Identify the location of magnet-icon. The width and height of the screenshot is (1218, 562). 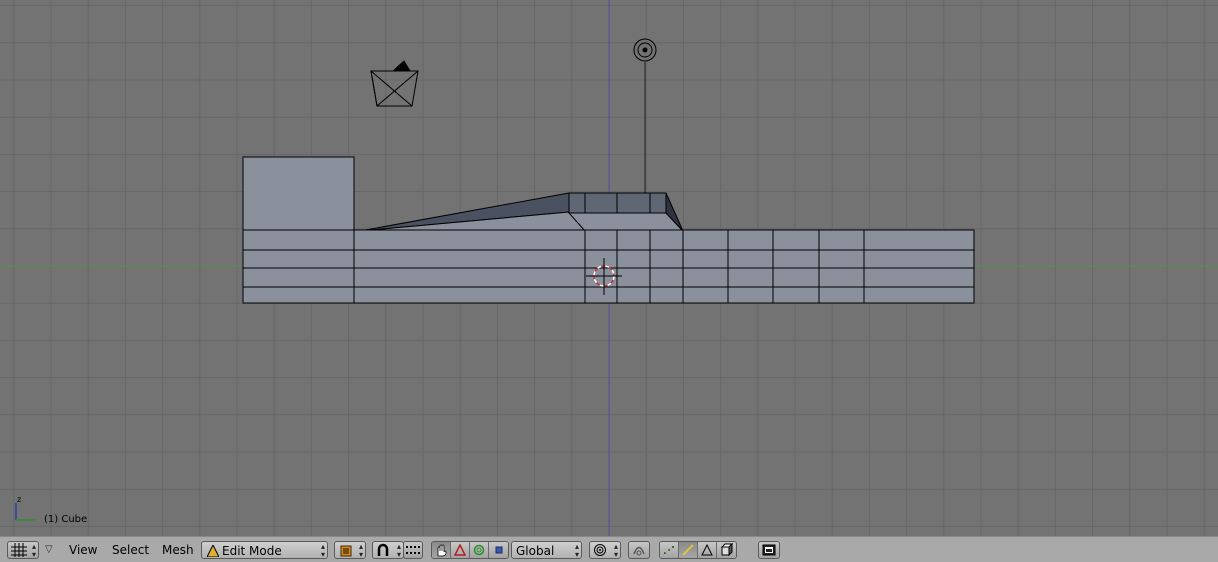
(383, 549).